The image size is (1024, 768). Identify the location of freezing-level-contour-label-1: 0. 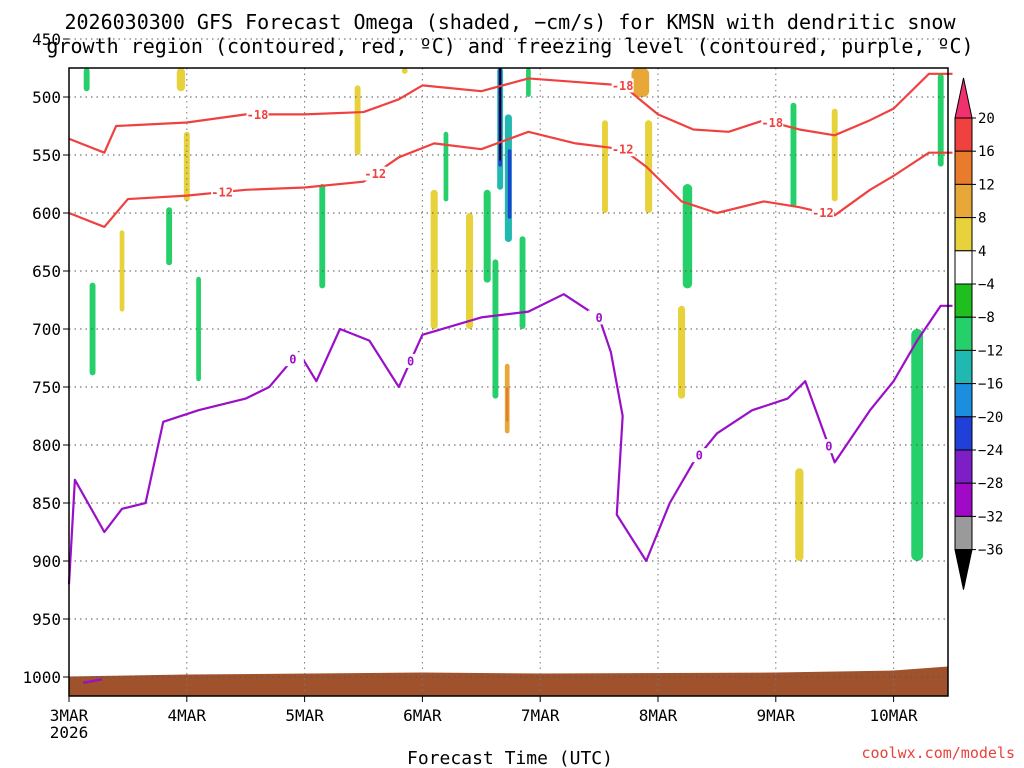
(410, 361).